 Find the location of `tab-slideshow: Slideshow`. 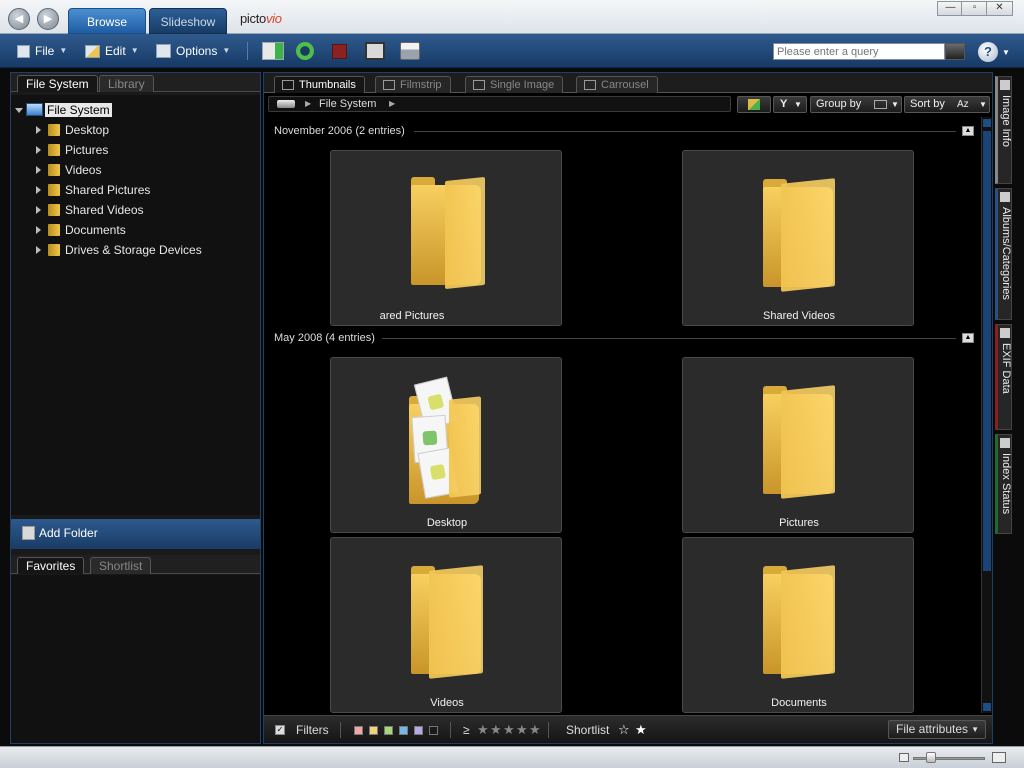

tab-slideshow: Slideshow is located at coordinates (188, 21).